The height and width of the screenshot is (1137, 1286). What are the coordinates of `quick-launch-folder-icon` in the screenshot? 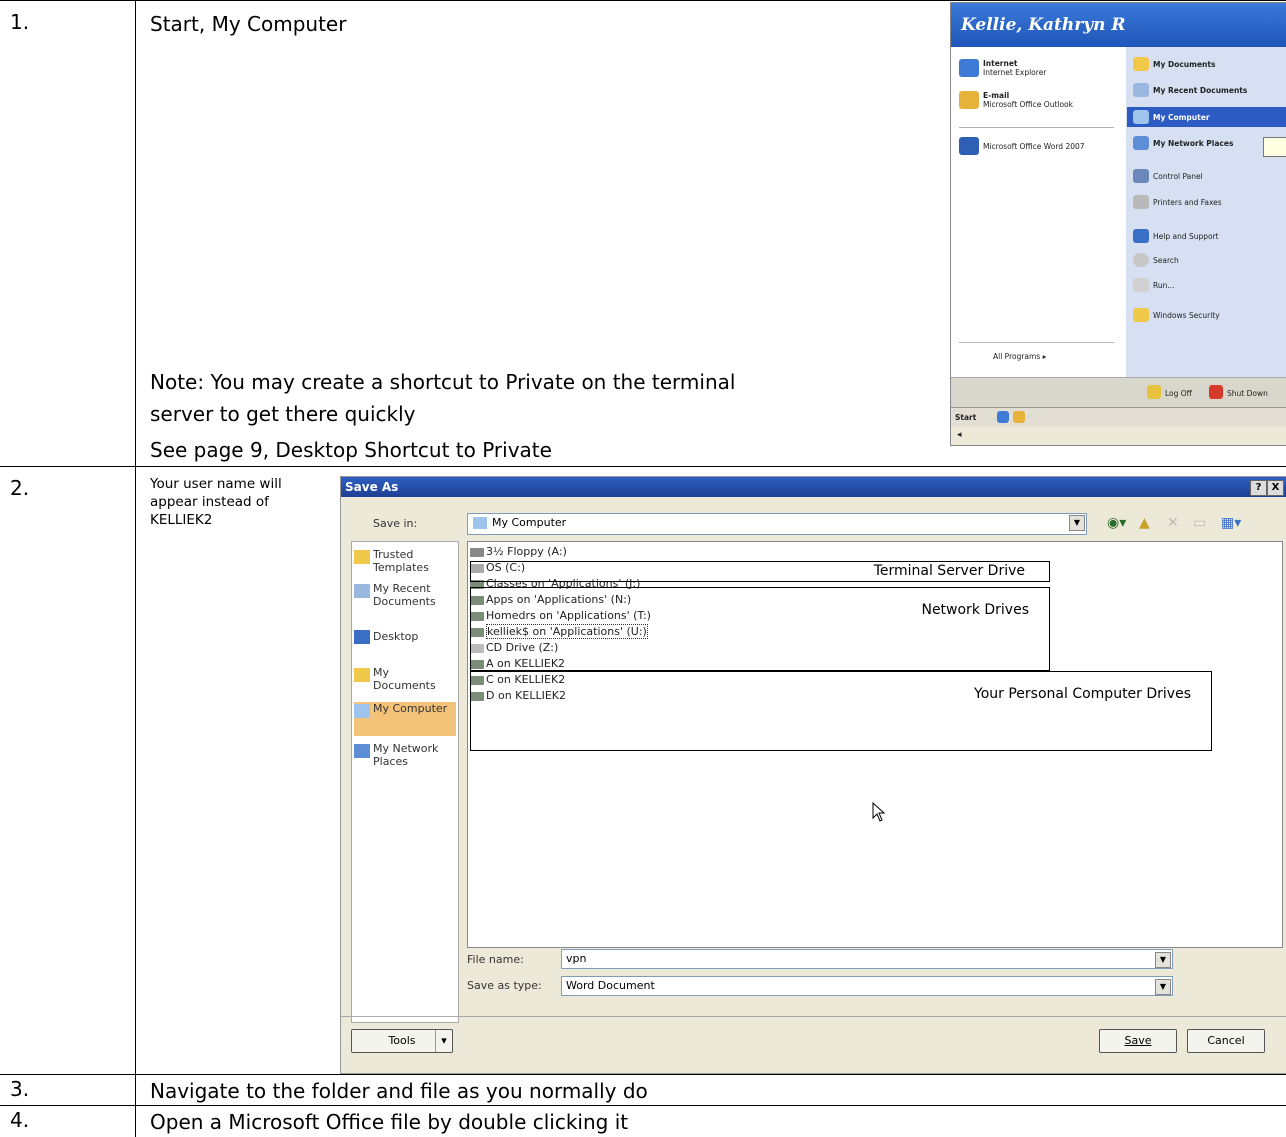 It's located at (1019, 417).